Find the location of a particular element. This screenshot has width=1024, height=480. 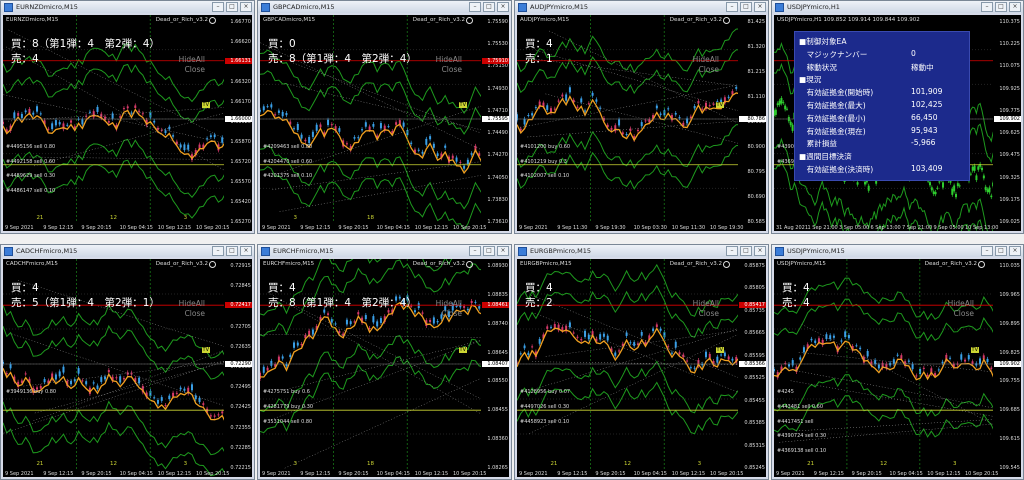

window-titlebar: GBPCADmicro,M15 – □ × is located at coordinates (384, 7).